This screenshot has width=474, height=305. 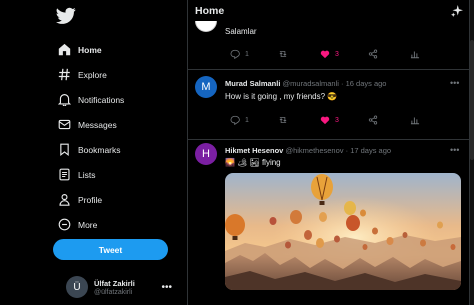 I want to click on author-name: Murad Salmanli, so click(x=252, y=83).